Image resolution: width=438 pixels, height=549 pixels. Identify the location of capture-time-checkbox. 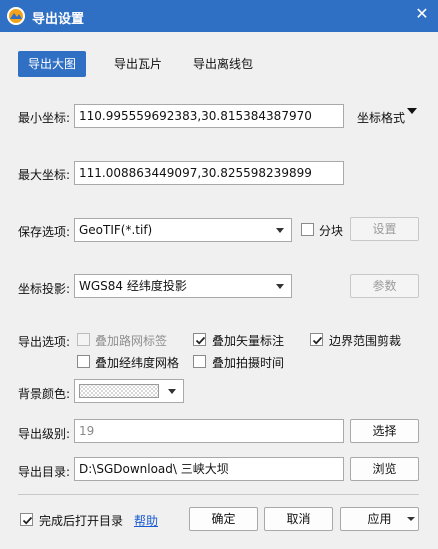
(199, 361).